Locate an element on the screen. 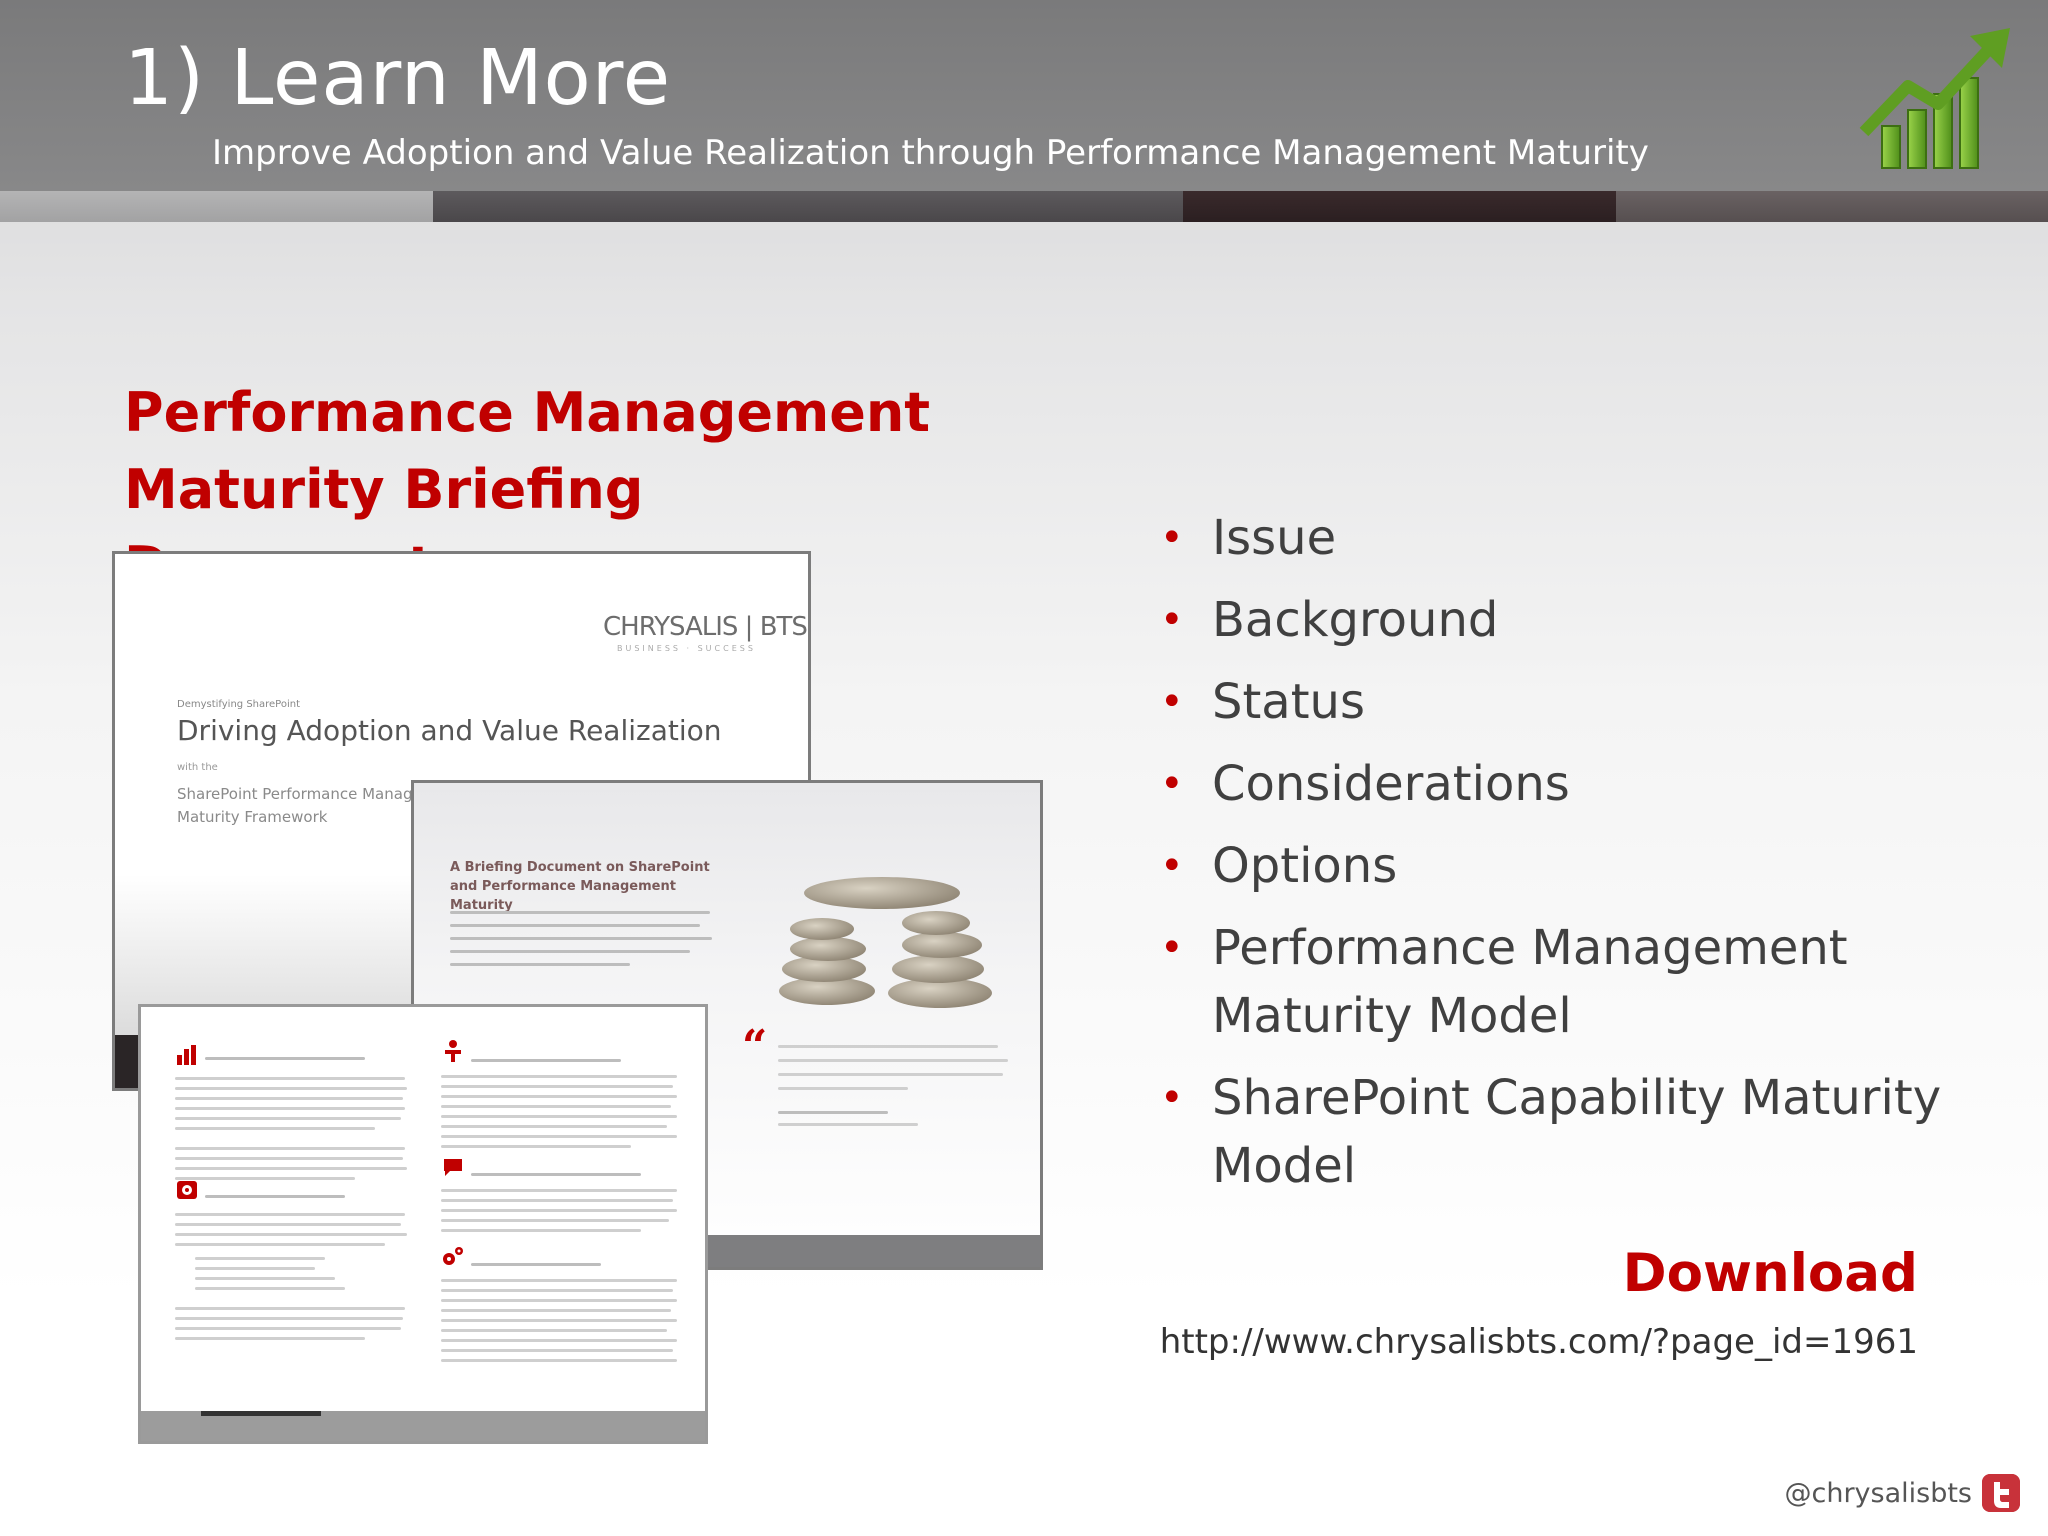 This screenshot has height=1536, width=2048. list-item: • Options is located at coordinates (1585, 866).